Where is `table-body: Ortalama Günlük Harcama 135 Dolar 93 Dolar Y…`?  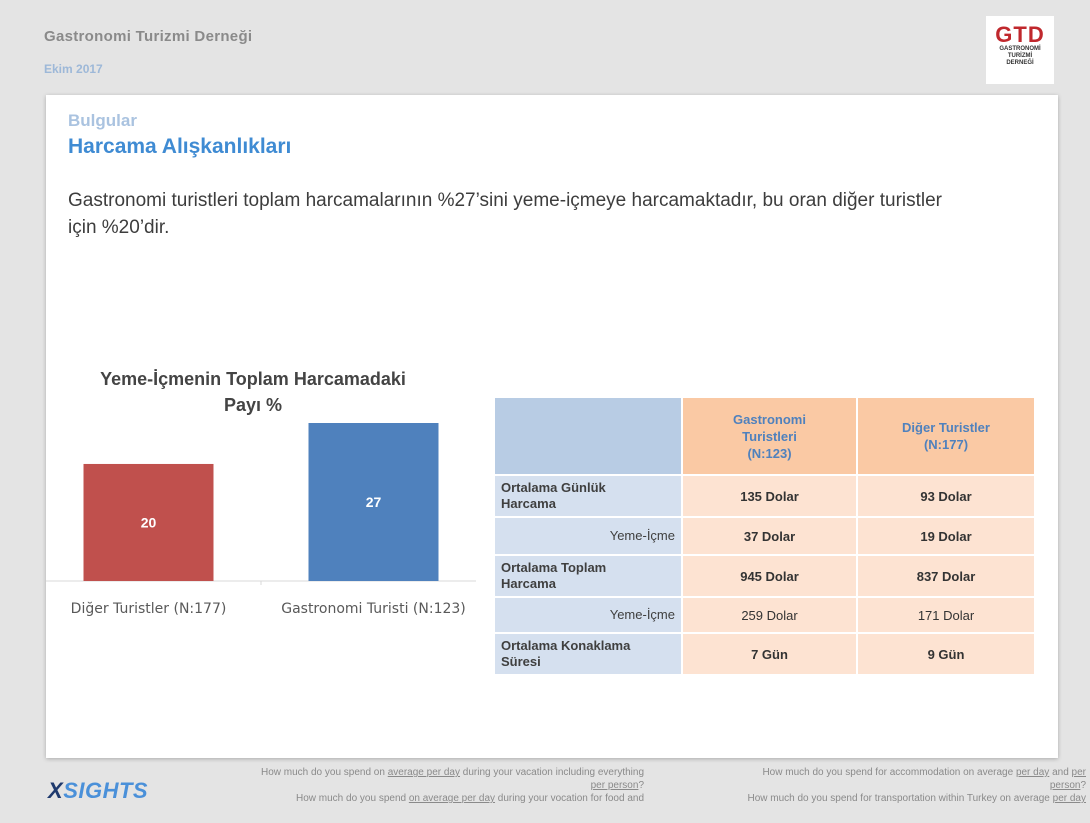 table-body: Ortalama Günlük Harcama 135 Dolar 93 Dolar Y… is located at coordinates (764, 574).